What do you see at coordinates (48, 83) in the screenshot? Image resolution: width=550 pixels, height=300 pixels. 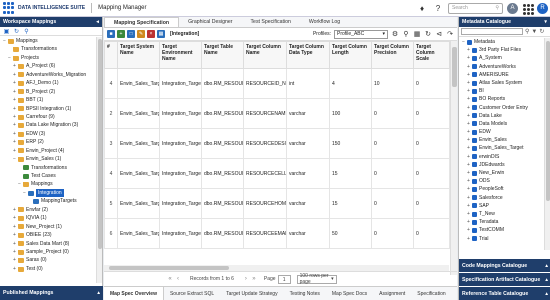 I see `tree-node: + AFJ_Demo (1)` at bounding box center [48, 83].